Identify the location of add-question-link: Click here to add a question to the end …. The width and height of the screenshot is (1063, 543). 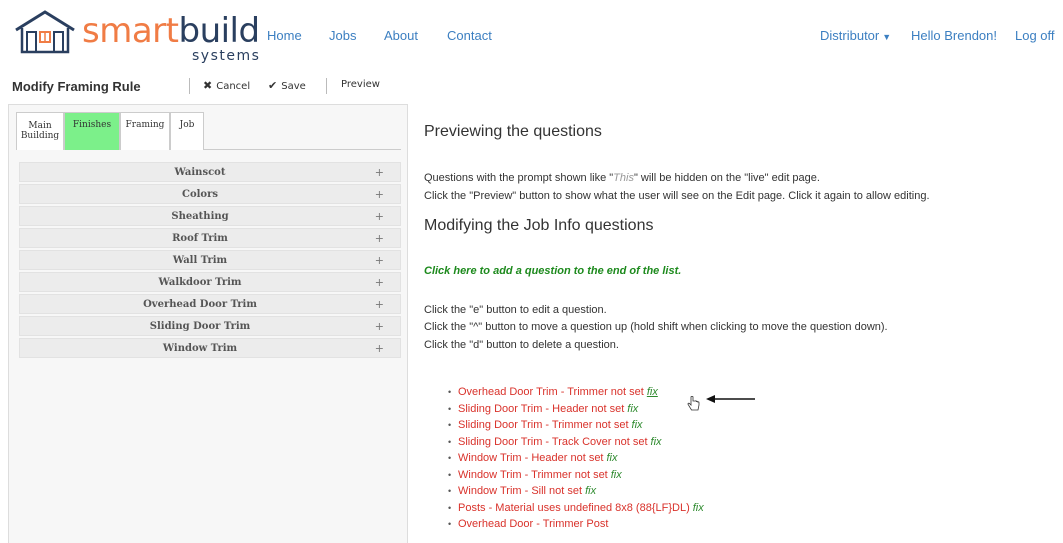
(552, 271).